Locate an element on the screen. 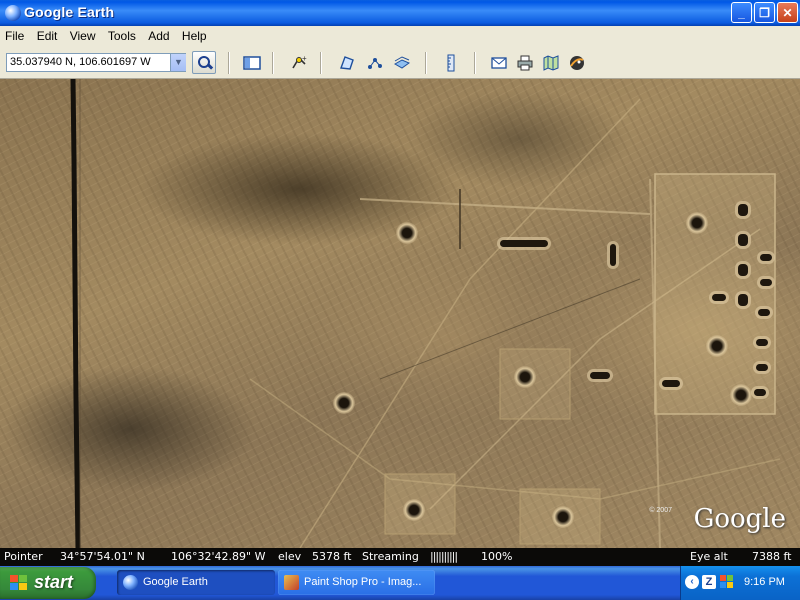  sidebar-icon is located at coordinates (252, 63).